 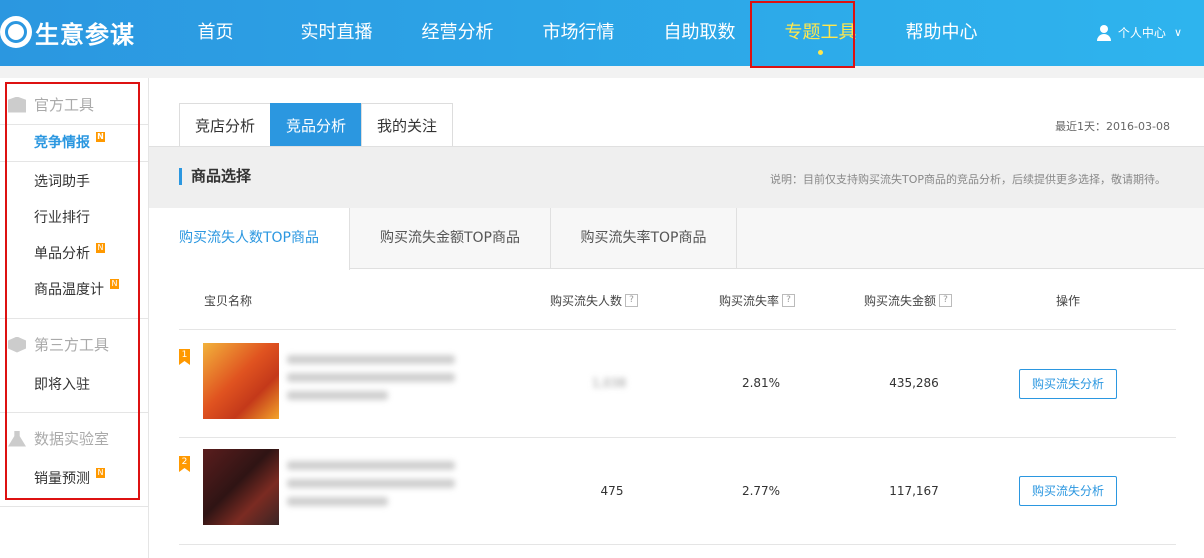 What do you see at coordinates (17, 344) in the screenshot?
I see `cube-icon` at bounding box center [17, 344].